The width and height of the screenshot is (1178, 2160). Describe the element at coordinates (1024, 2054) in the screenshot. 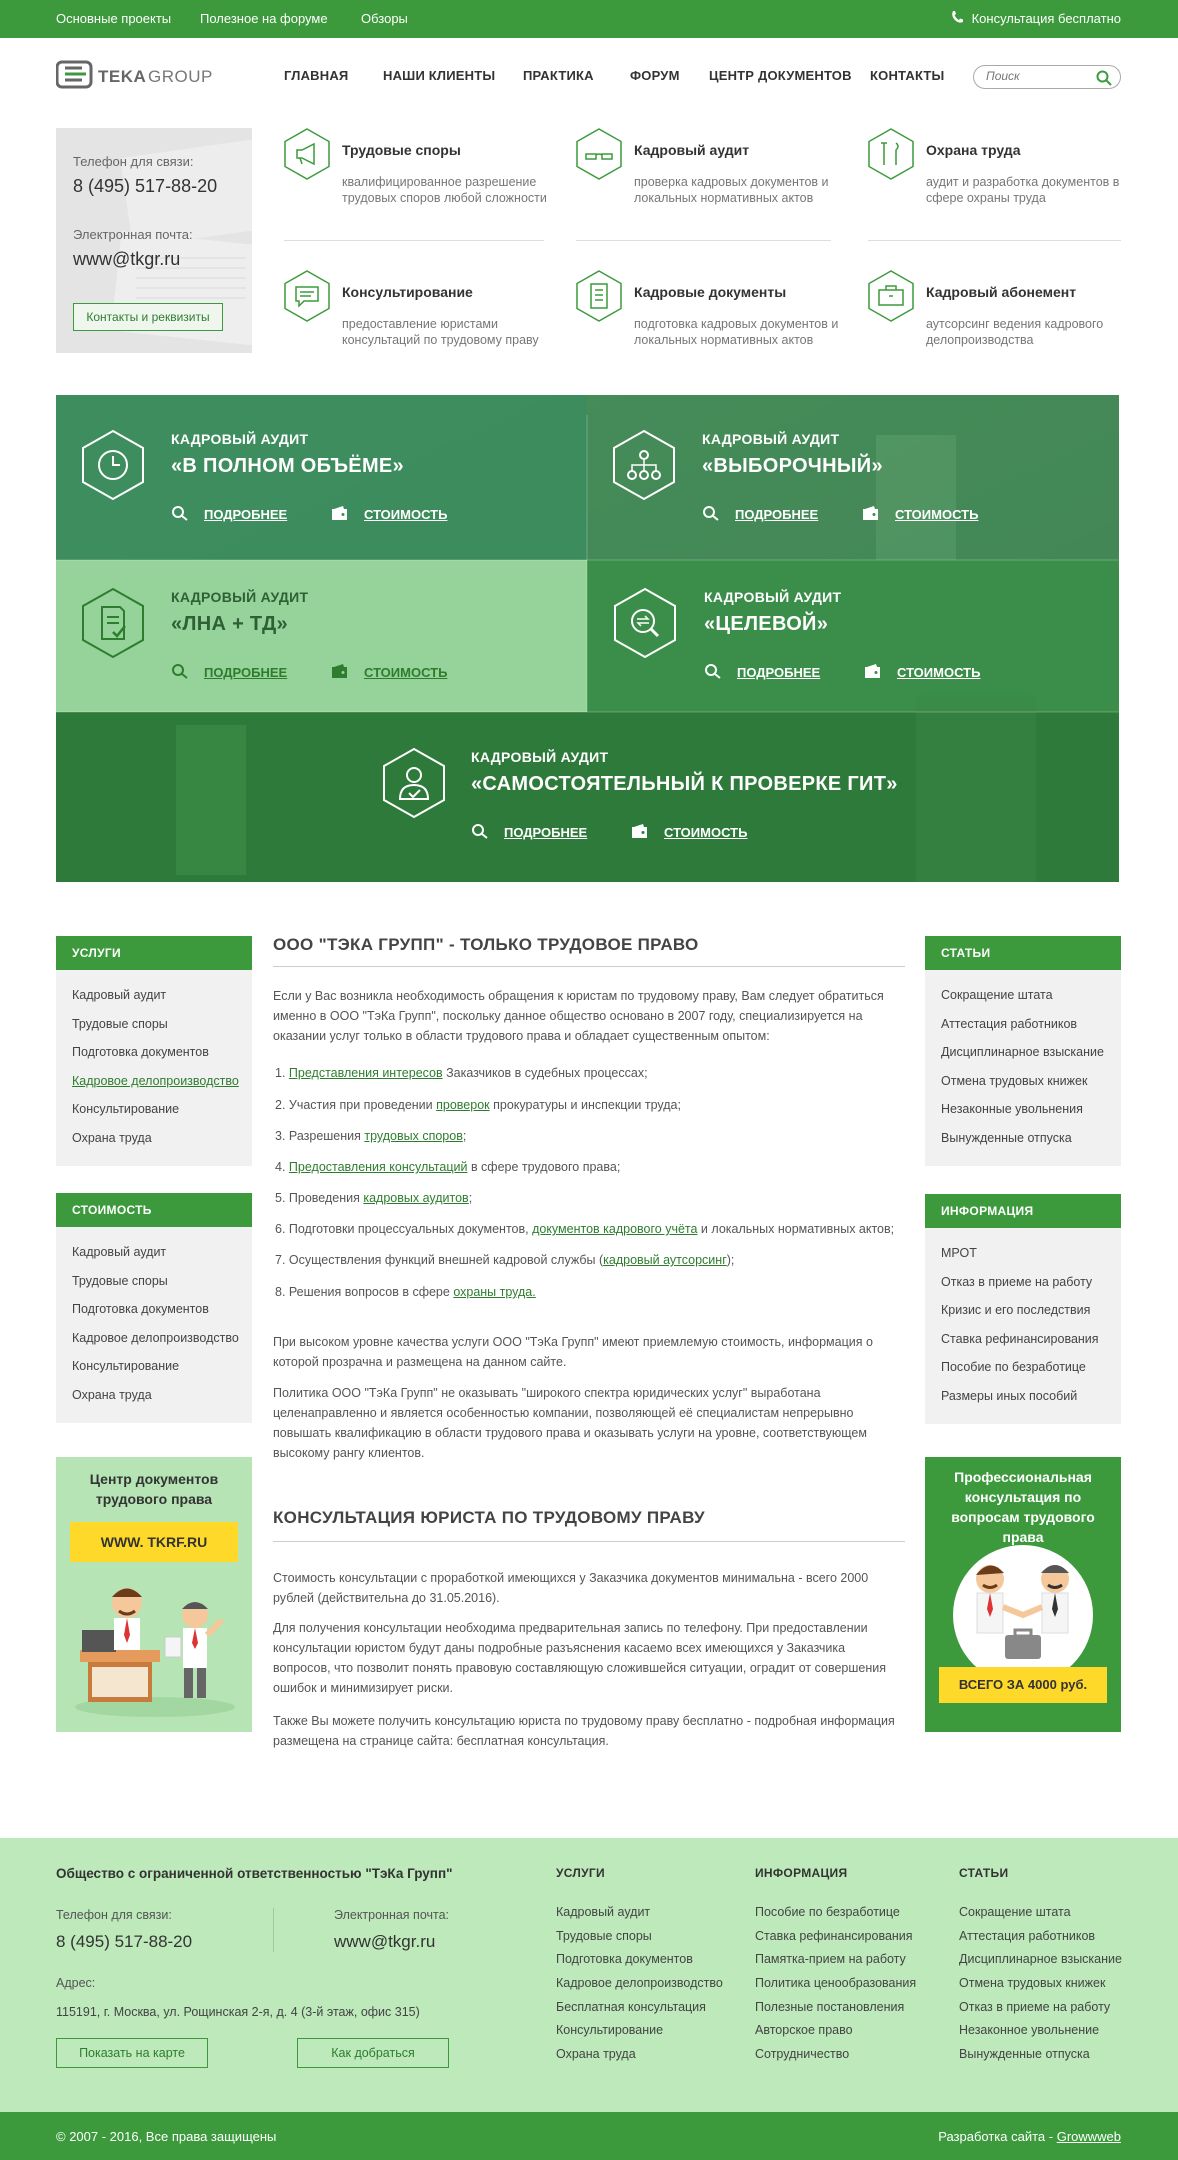

I see `footer-link: Вынужденные отпуска` at that location.